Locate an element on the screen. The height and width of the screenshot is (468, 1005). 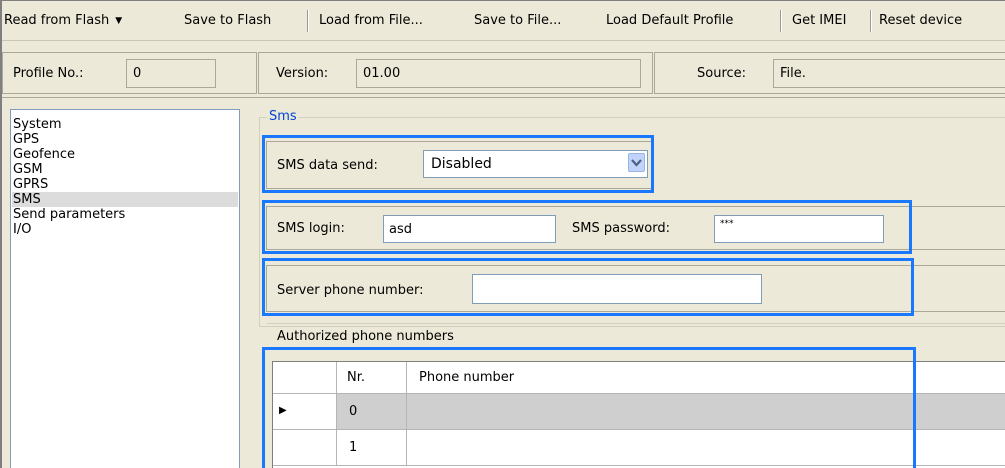
tree-item-gps: GPS is located at coordinates (125, 139).